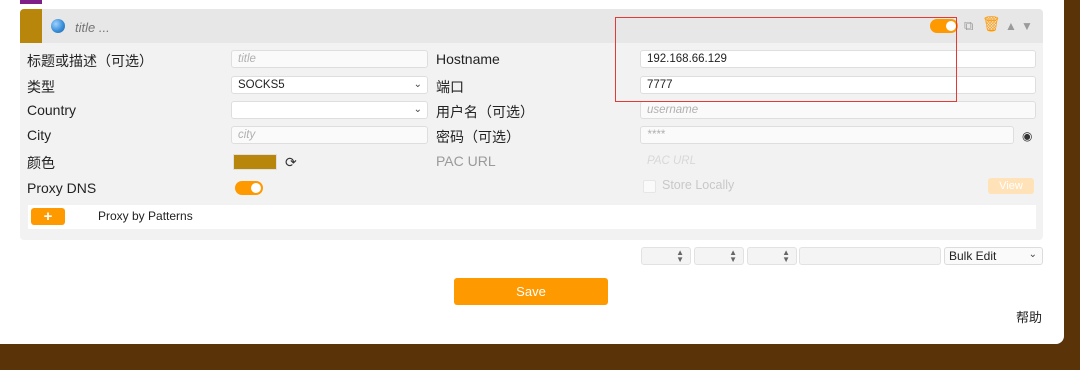  What do you see at coordinates (145, 216) in the screenshot?
I see `proxy-by-patterns-label: Proxy by Patterns` at bounding box center [145, 216].